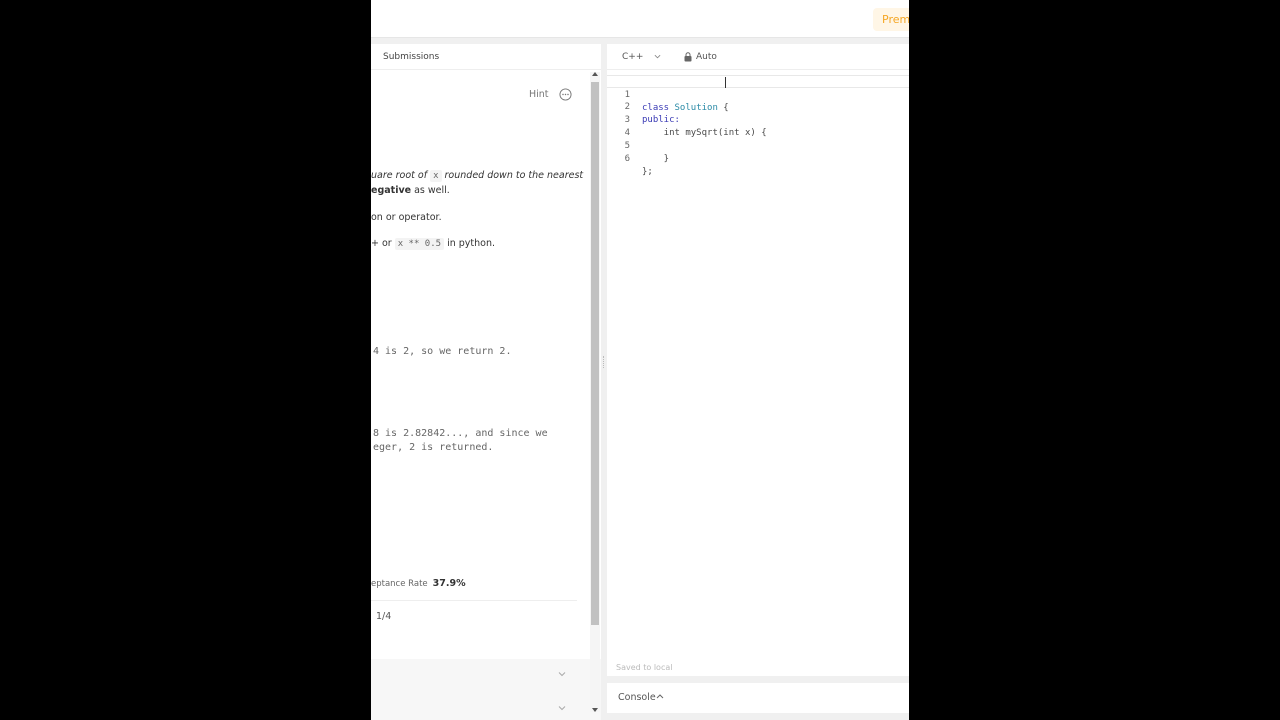 The width and height of the screenshot is (1280, 720). I want to click on description-tabs: Submissions, so click(486, 57).